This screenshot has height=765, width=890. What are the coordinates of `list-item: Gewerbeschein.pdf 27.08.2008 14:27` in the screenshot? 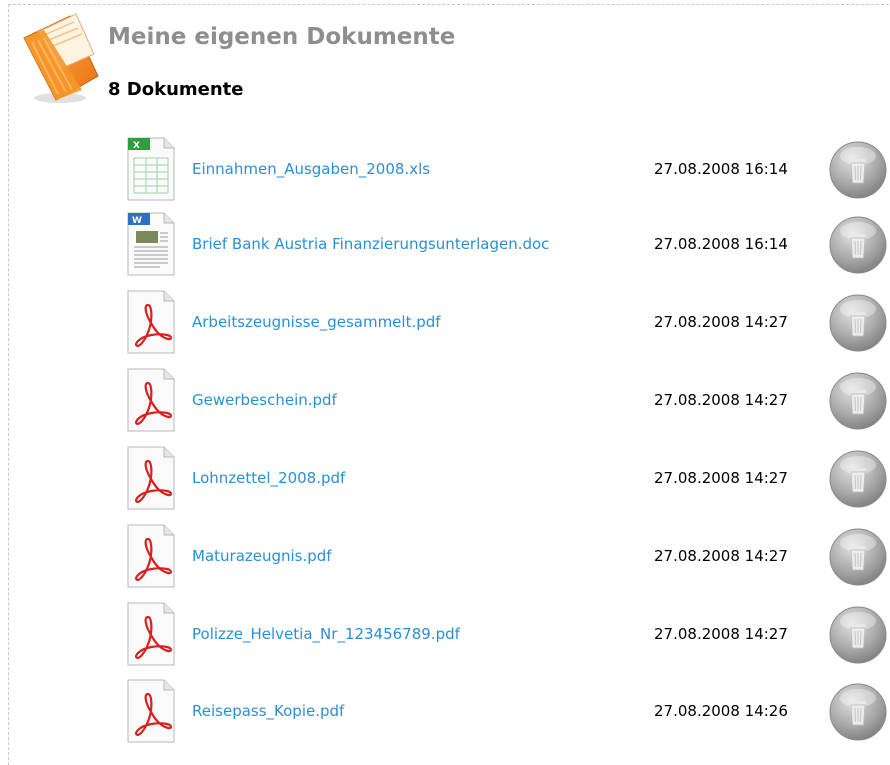 It's located at (445, 400).